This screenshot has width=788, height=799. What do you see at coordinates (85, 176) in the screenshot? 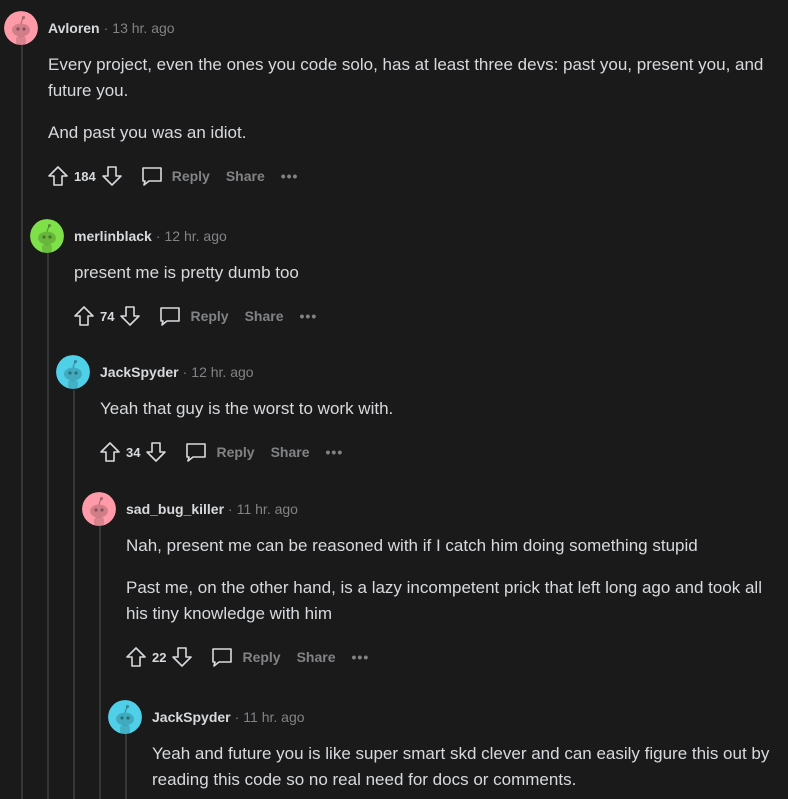
I see `vote-score: 184` at bounding box center [85, 176].